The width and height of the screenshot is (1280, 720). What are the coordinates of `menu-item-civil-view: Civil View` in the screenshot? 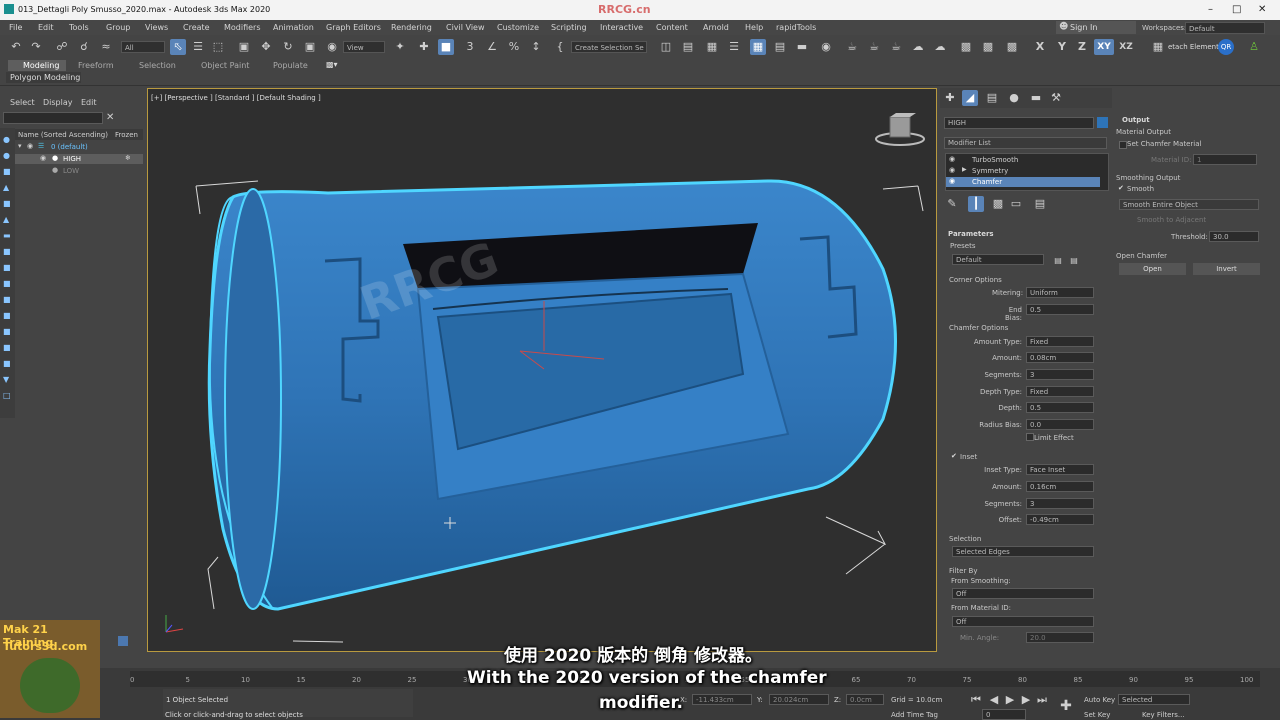 It's located at (465, 27).